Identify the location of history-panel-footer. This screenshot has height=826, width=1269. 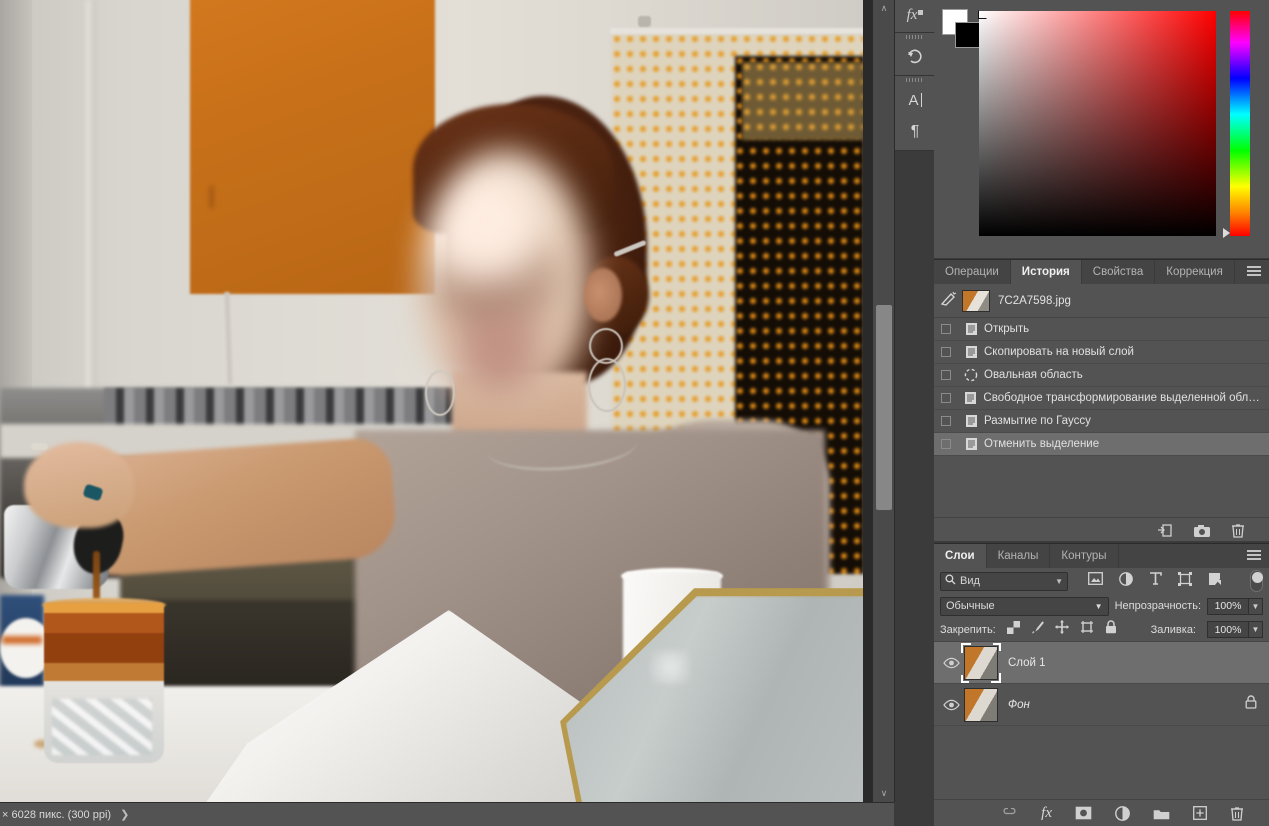
(1101, 530).